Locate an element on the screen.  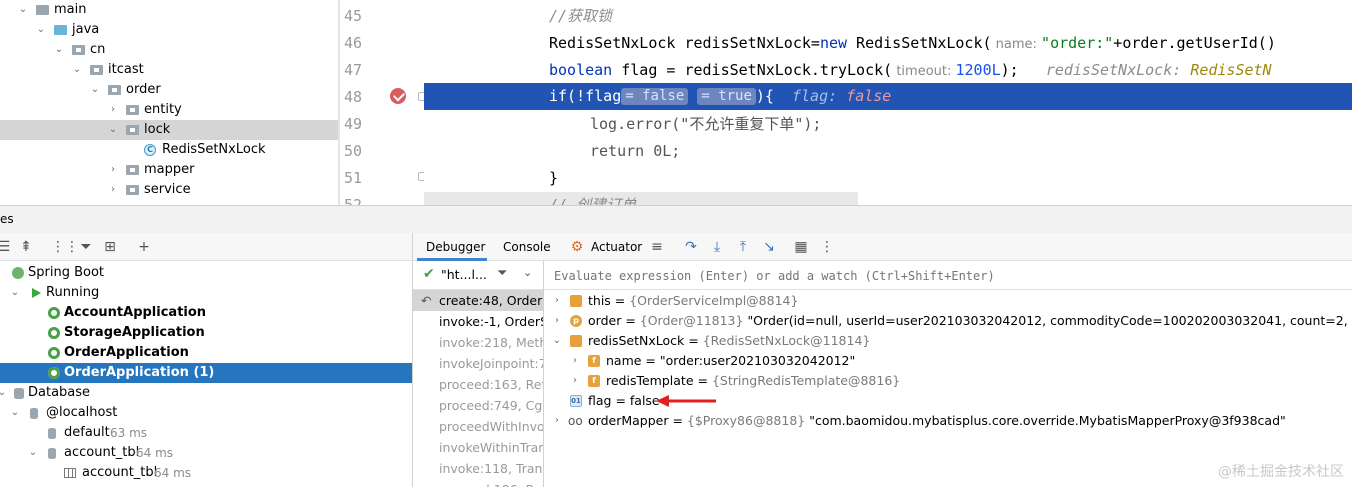
frame-item: invokeWithinTrans is located at coordinates (478, 447).